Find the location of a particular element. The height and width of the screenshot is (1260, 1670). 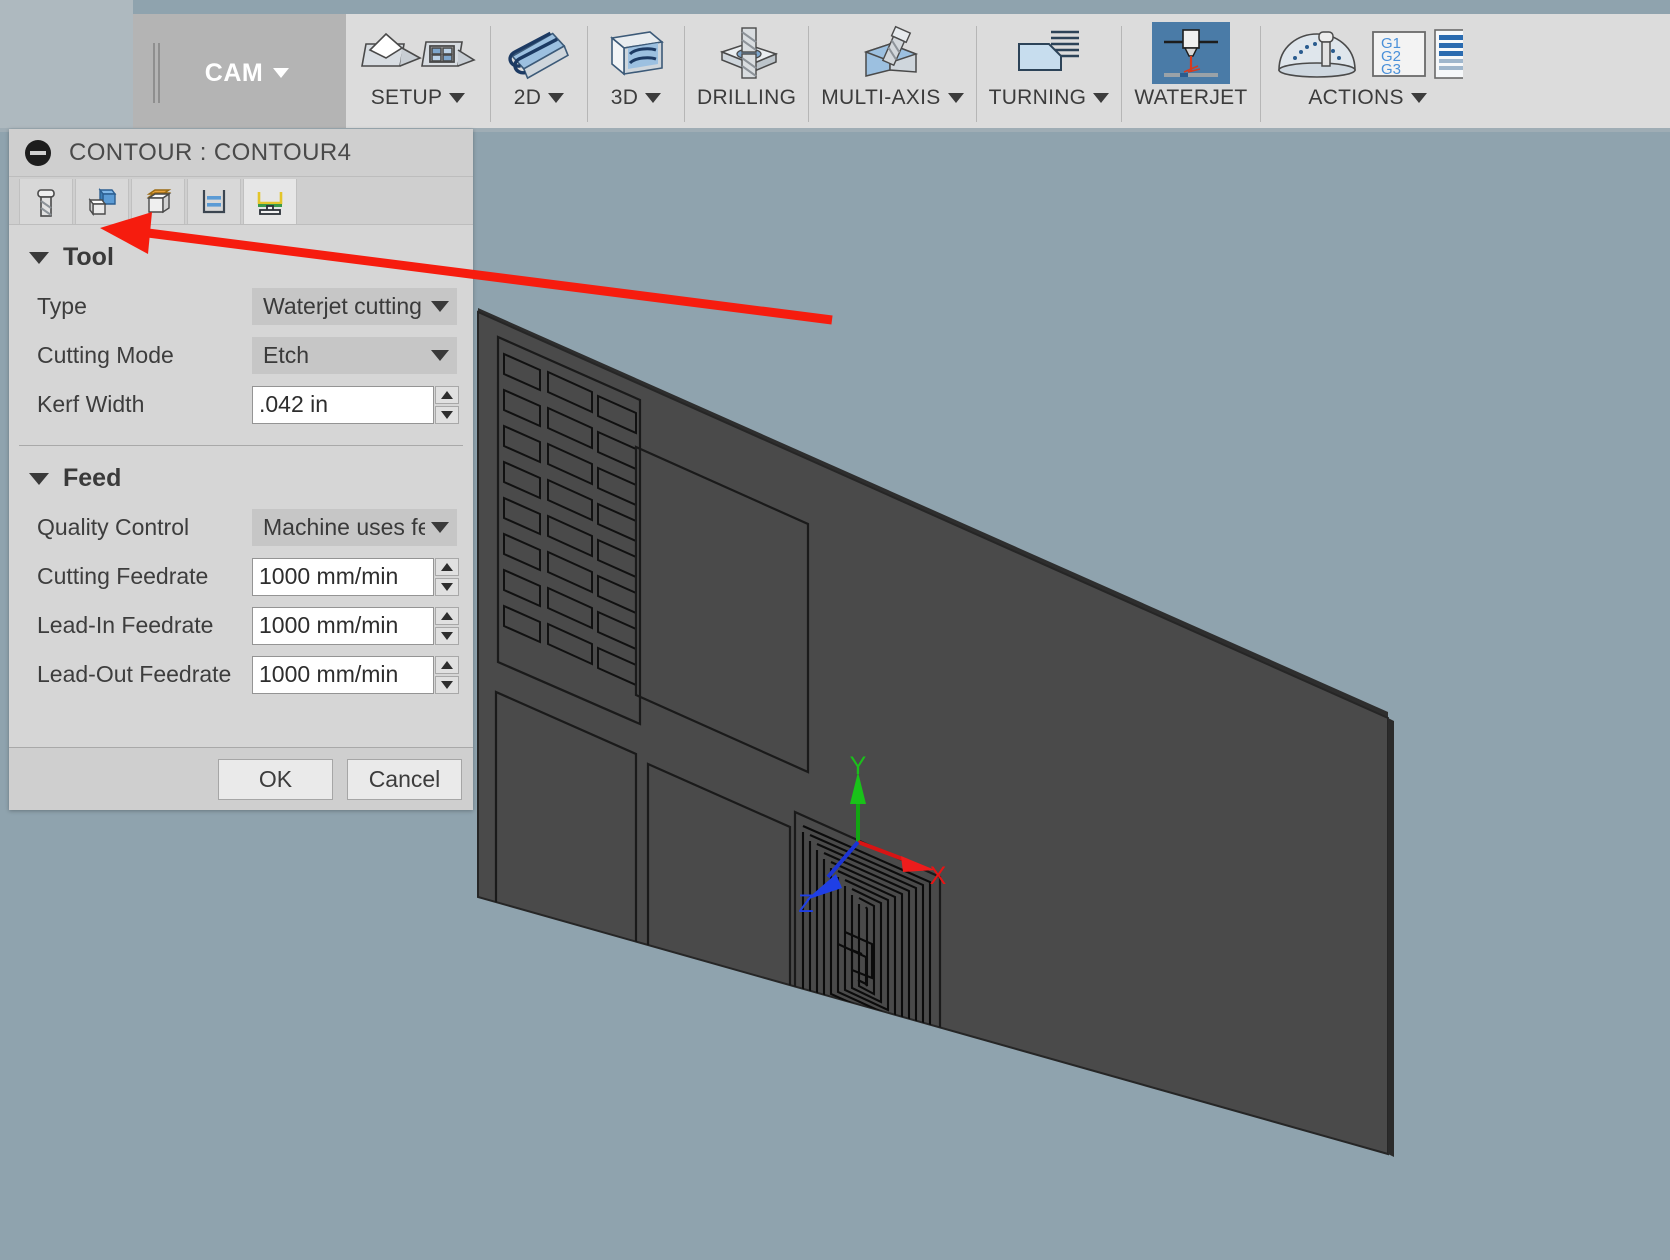

kerf-width-stepper is located at coordinates (355, 404).